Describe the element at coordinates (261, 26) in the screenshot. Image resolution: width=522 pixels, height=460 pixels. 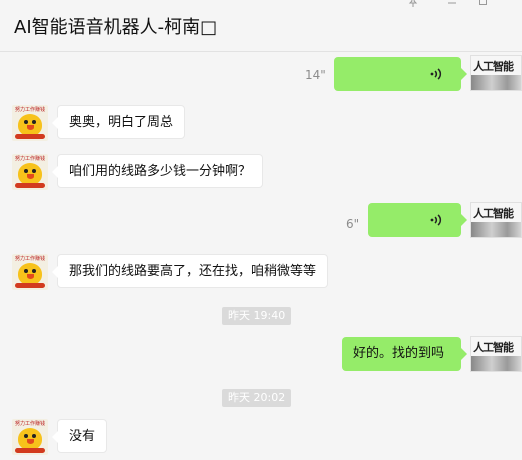
I see `chat-header: AI智能语音机器人-柯南□` at that location.